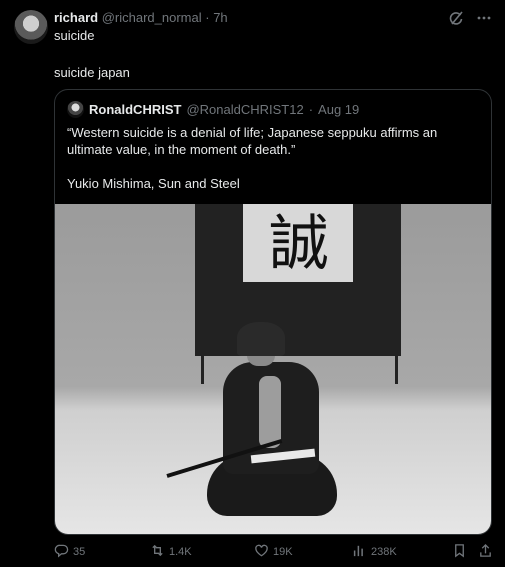 This screenshot has height=567, width=505. I want to click on grok-icon, so click(456, 18).